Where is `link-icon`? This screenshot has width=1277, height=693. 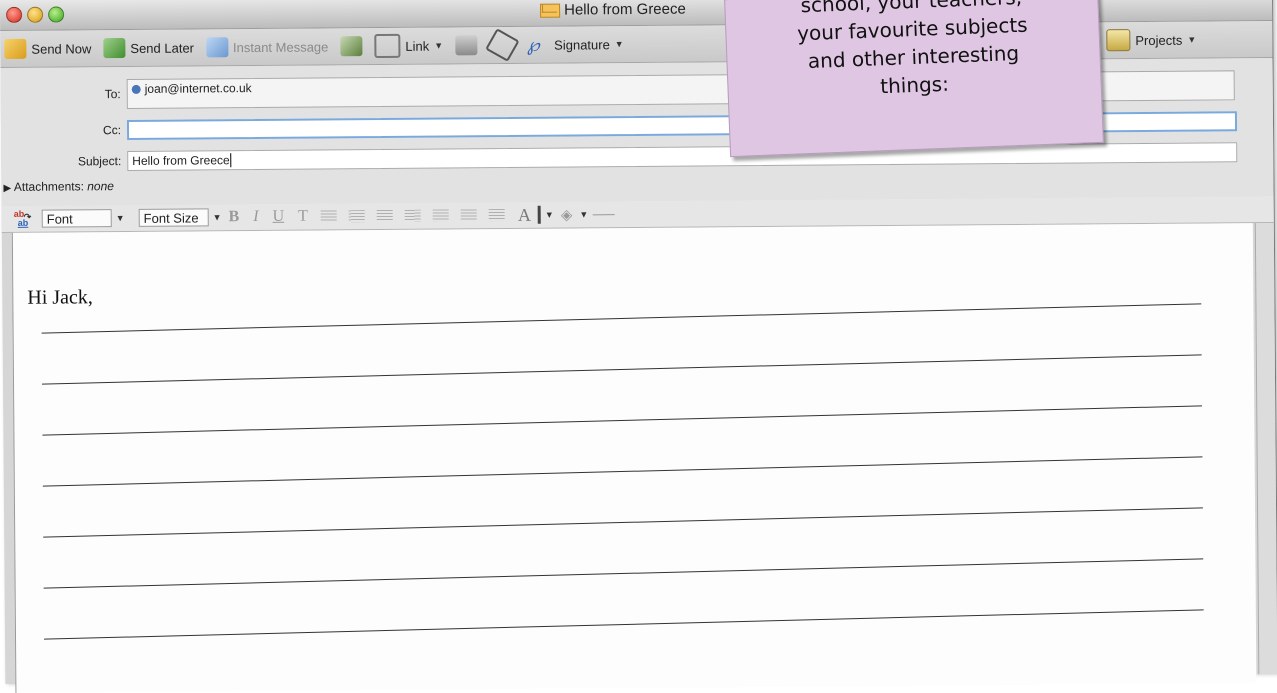 link-icon is located at coordinates (387, 46).